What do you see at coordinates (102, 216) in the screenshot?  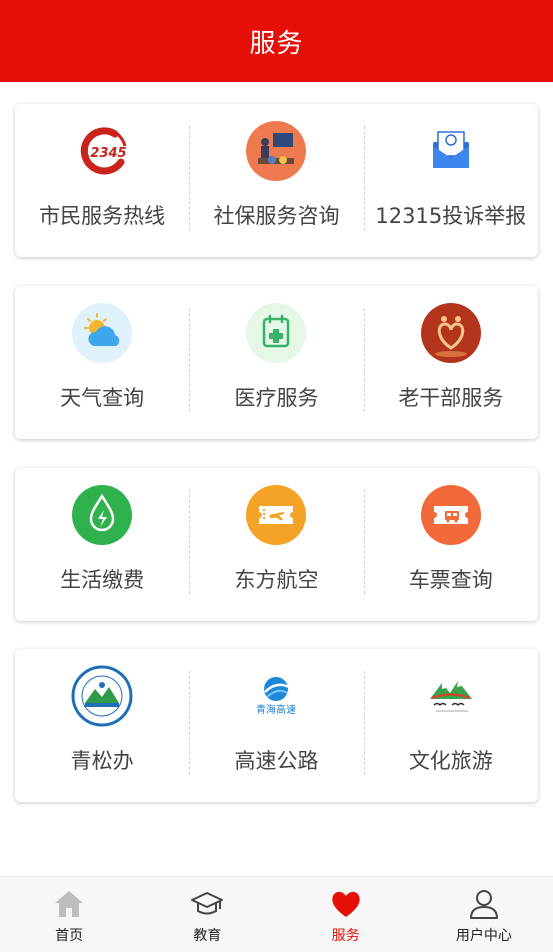 I see `service-label: 市民服务热线` at bounding box center [102, 216].